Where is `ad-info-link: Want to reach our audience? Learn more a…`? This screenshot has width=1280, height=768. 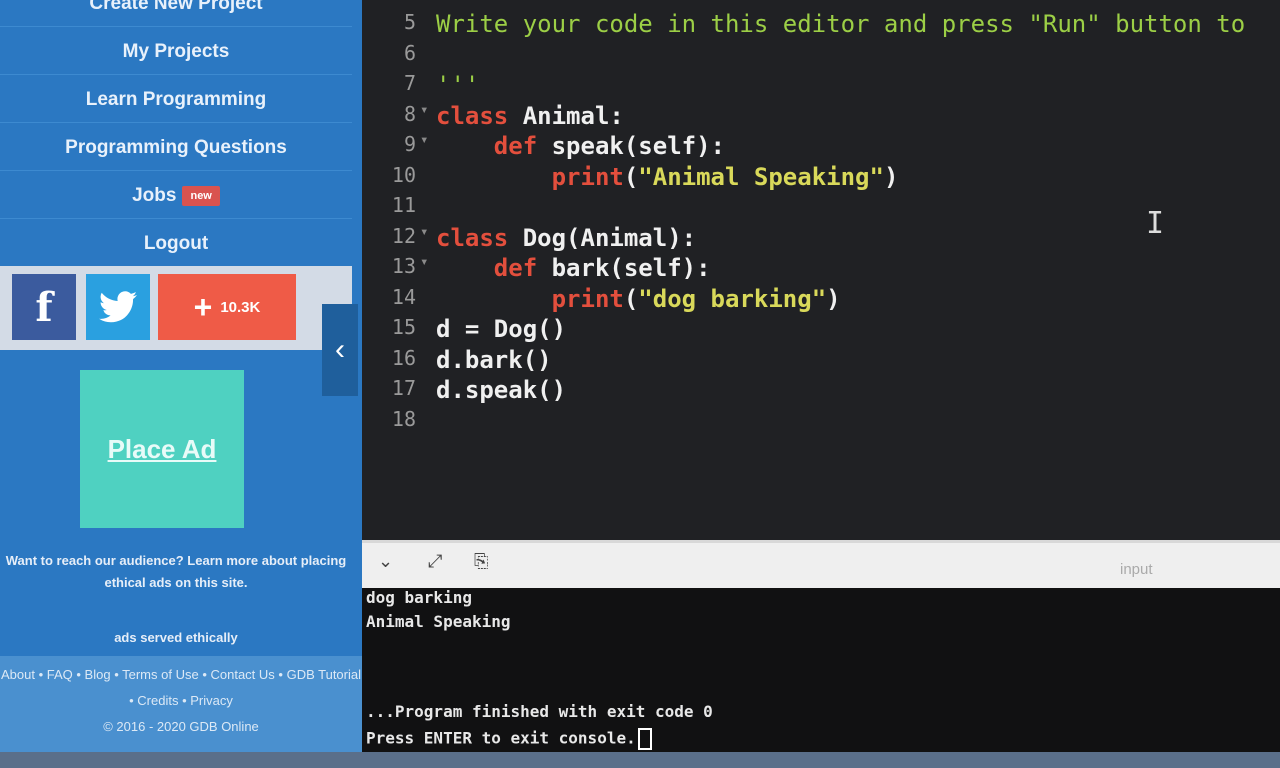 ad-info-link: Want to reach our audience? Learn more a… is located at coordinates (176, 572).